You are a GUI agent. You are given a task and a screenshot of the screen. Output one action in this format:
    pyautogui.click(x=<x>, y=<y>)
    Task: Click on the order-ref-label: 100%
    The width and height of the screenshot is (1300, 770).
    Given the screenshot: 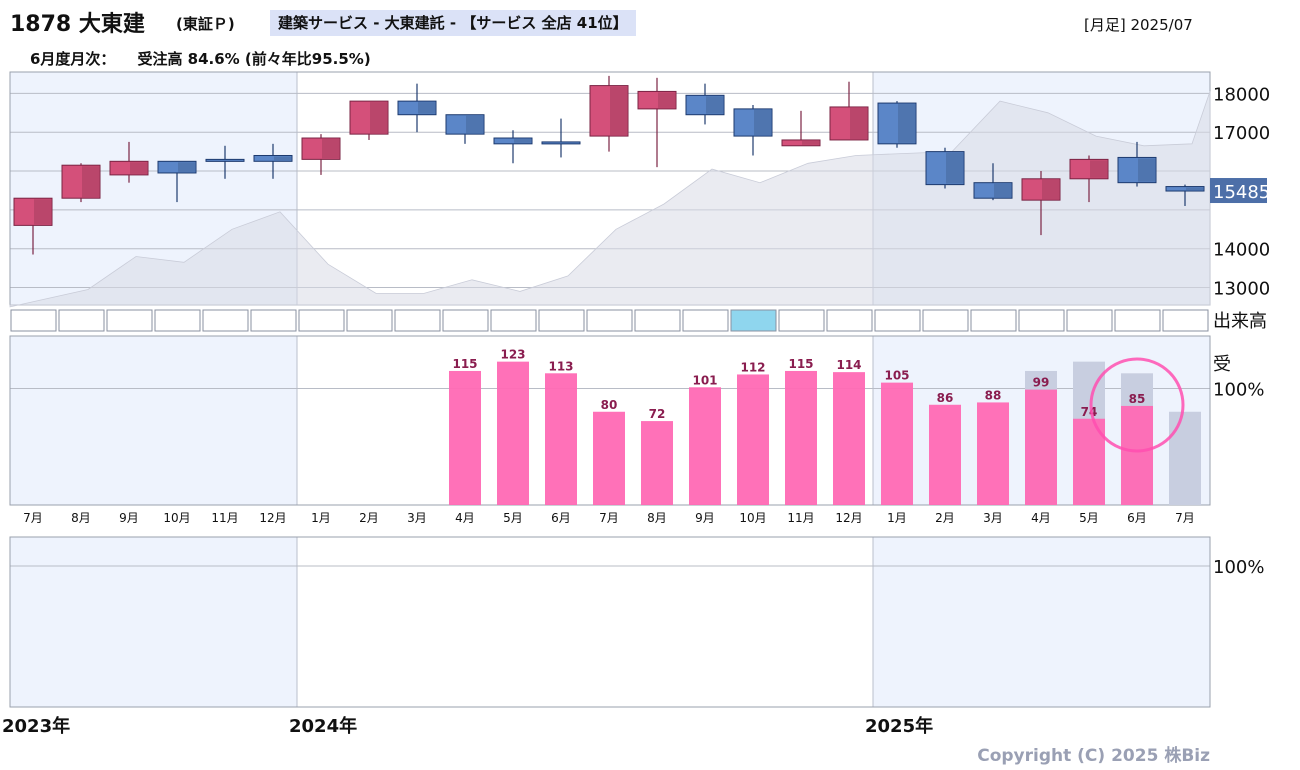 What is the action you would take?
    pyautogui.click(x=1238, y=389)
    